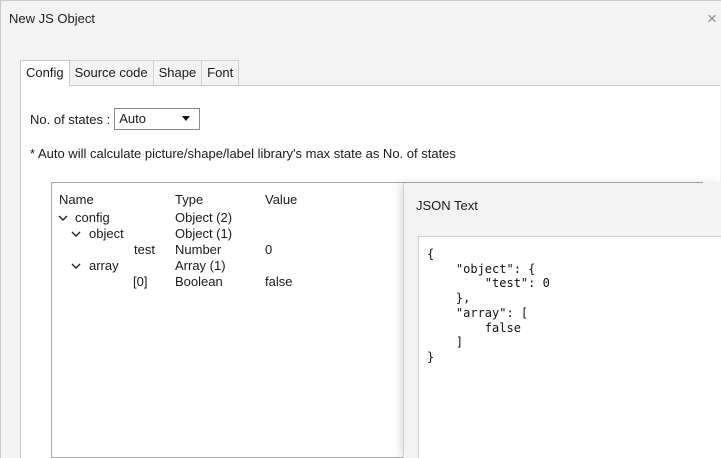 Image resolution: width=721 pixels, height=458 pixels. Describe the element at coordinates (76, 199) in the screenshot. I see `column-header-name: Name` at that location.